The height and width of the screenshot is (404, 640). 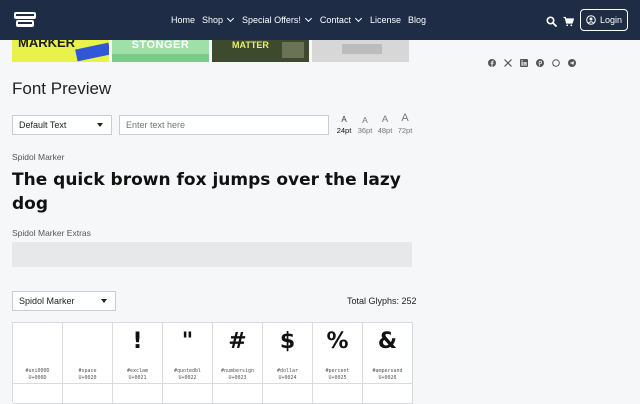 I want to click on glyph-font-select: Spidol Marker, so click(x=64, y=301).